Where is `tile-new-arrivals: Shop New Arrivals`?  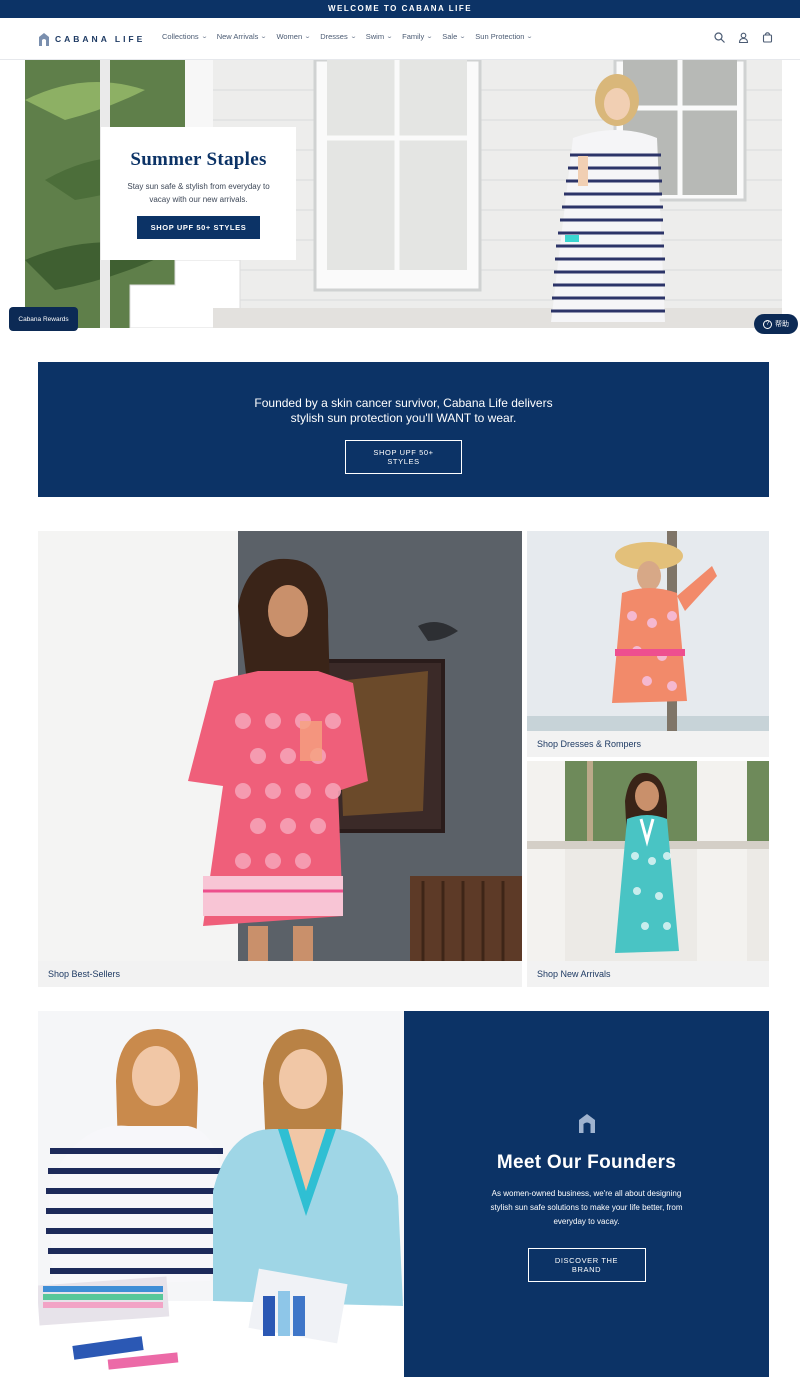 tile-new-arrivals: Shop New Arrivals is located at coordinates (648, 874).